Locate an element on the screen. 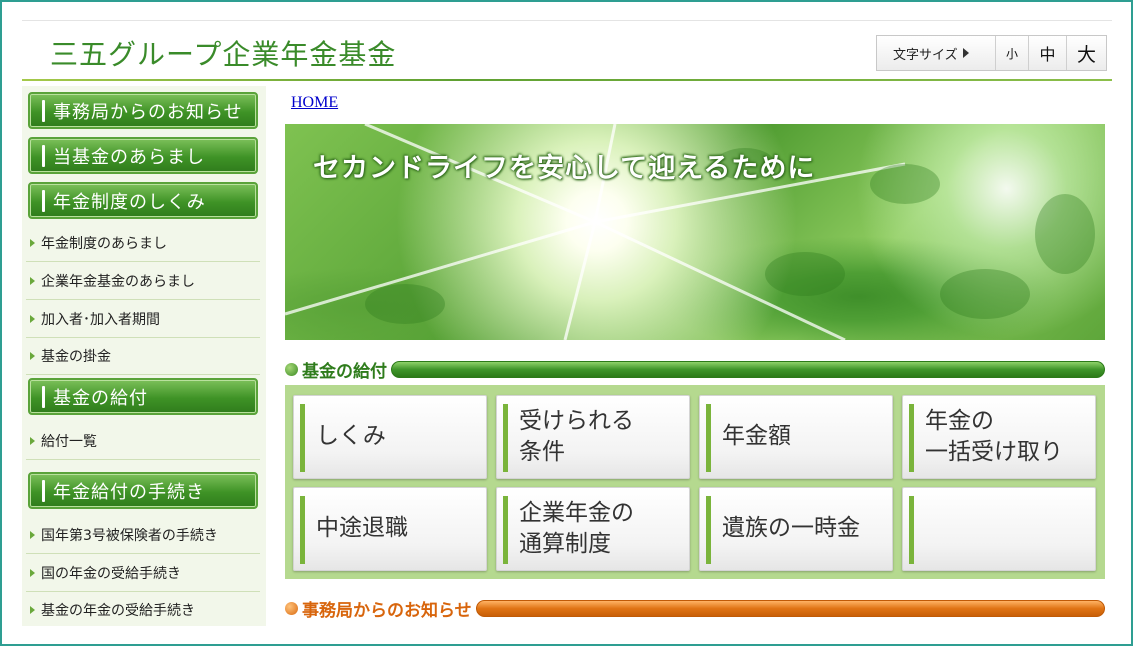  sidebar-item-national-pension: 国の年金の受給手続き is located at coordinates (143, 573).